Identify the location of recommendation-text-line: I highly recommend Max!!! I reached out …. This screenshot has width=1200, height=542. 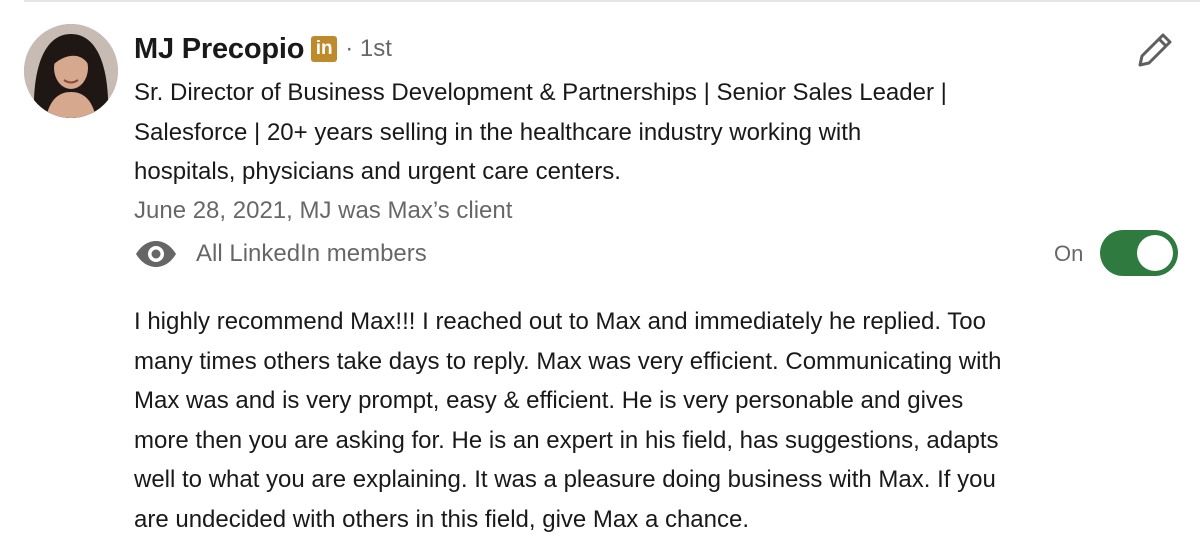
(560, 321).